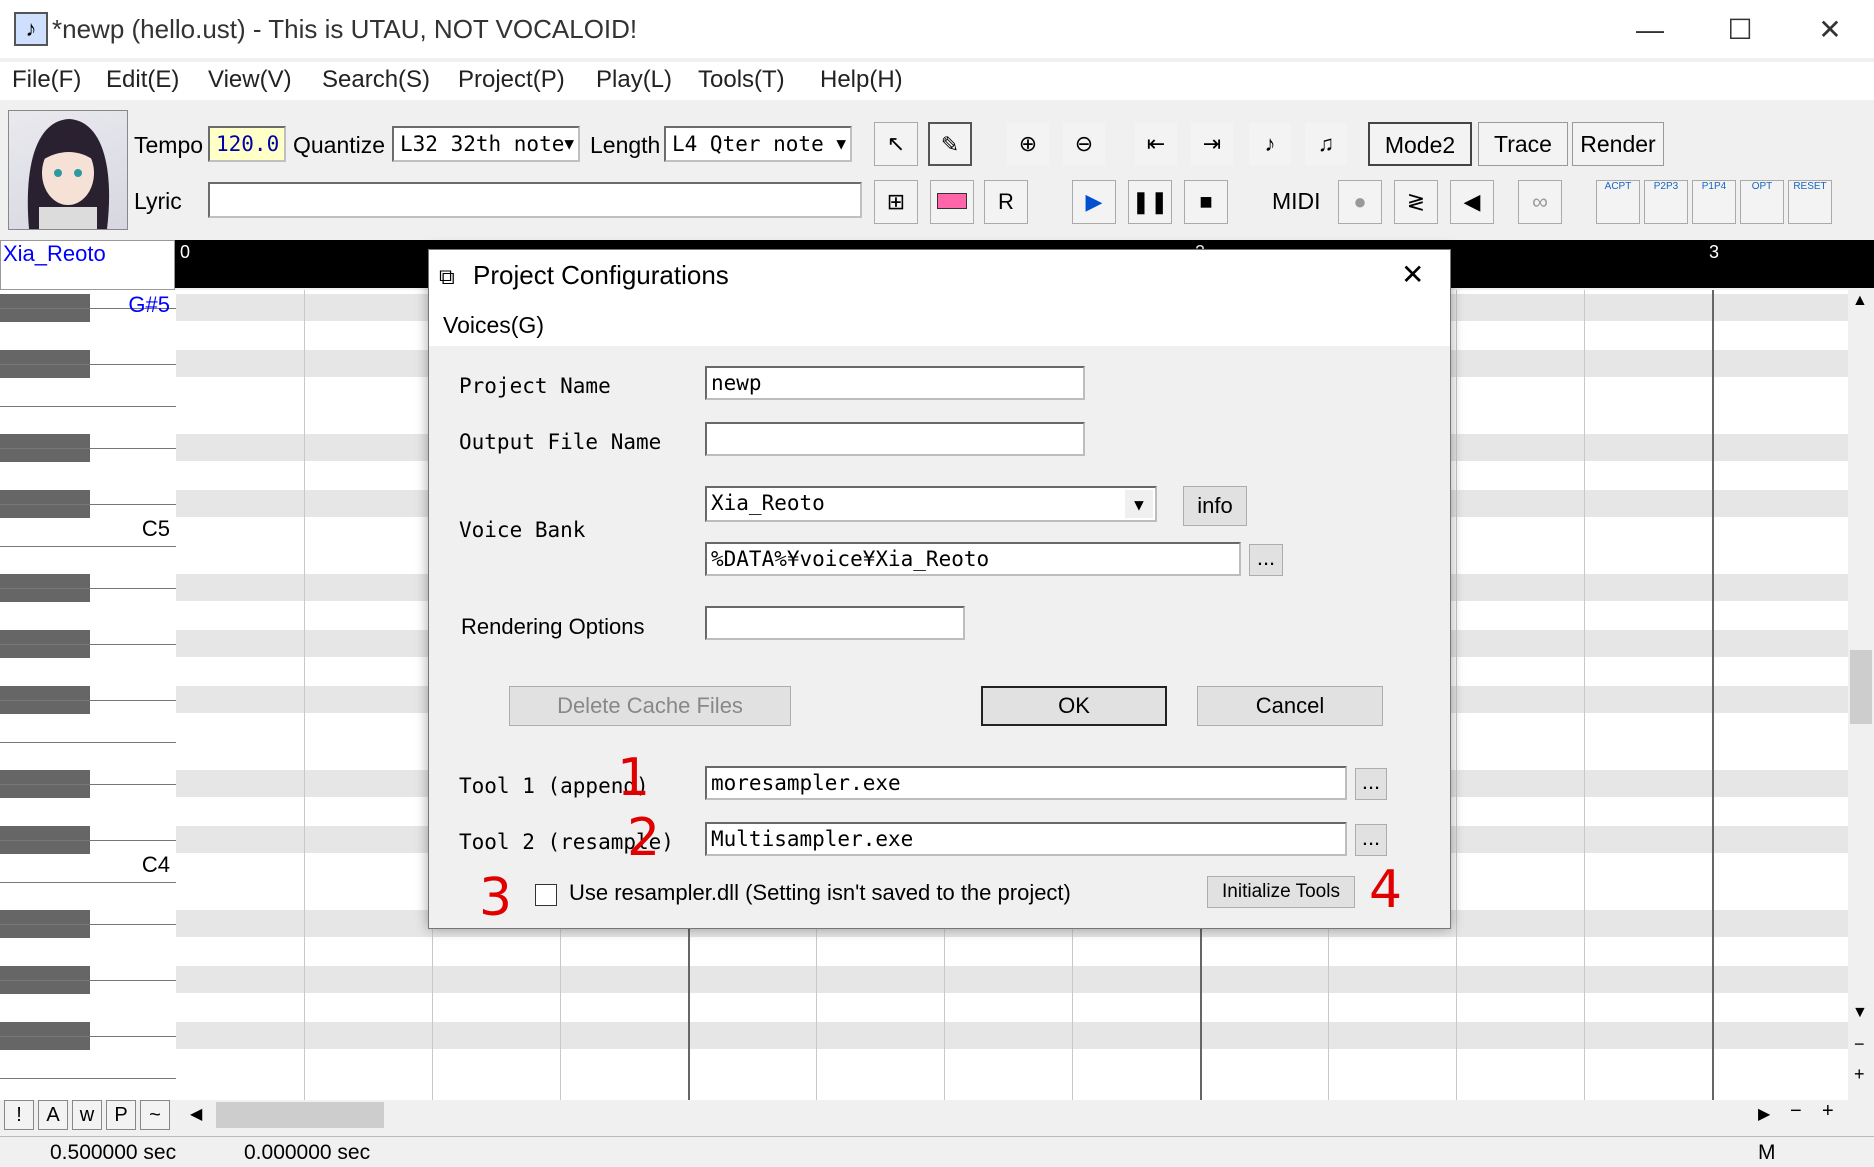  I want to click on length-select: L4 Qter note ▼, so click(758, 144).